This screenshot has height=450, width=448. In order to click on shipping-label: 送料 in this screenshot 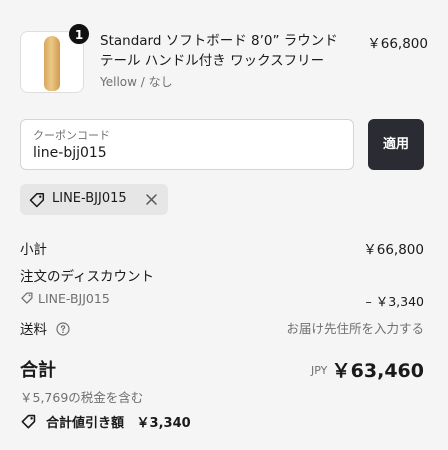, I will do `click(33, 330)`.